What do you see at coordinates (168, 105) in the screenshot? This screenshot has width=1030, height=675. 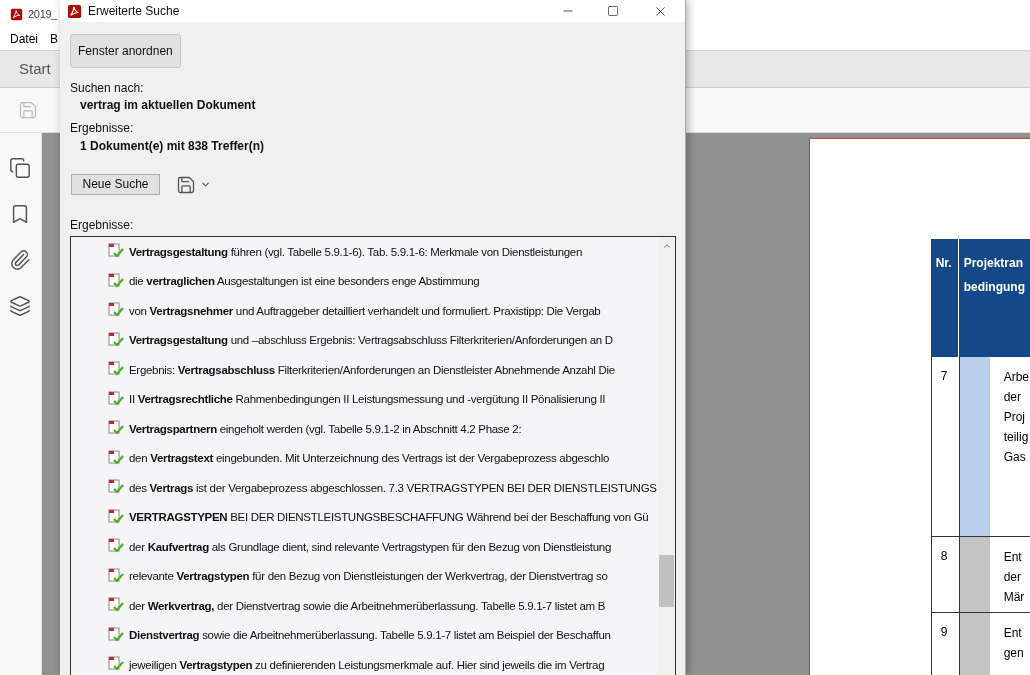 I see `search-term: vertrag im aktuellen Dokument` at bounding box center [168, 105].